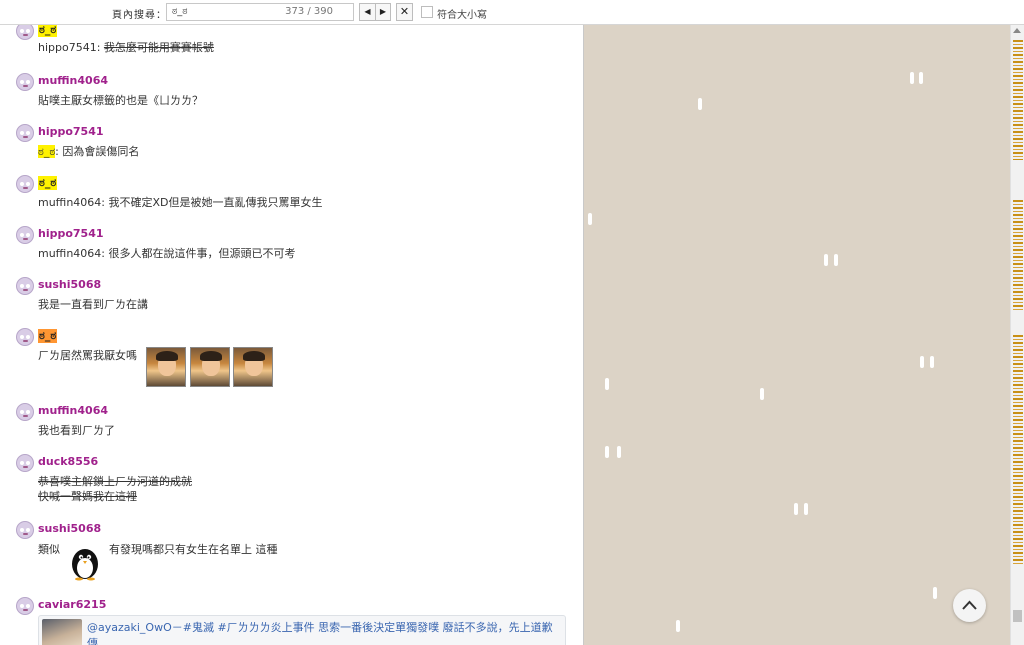 This screenshot has height=645, width=1024. I want to click on find-input: ಠ_ಠ 373 / 390, so click(260, 12).